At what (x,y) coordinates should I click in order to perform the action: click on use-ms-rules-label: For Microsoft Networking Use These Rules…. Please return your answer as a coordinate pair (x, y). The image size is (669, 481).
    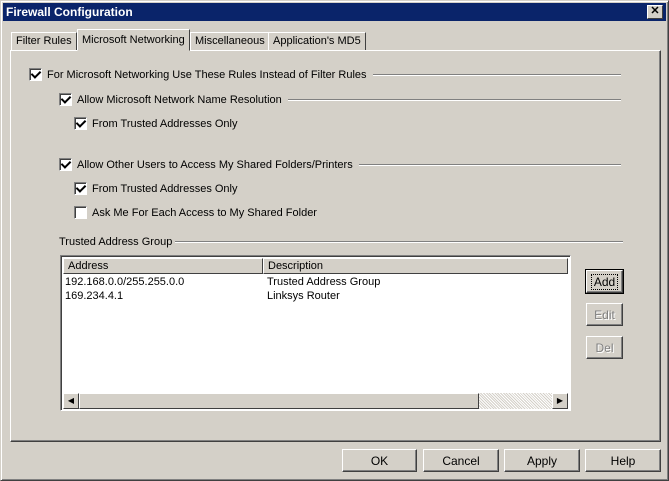
    Looking at the image, I should click on (207, 74).